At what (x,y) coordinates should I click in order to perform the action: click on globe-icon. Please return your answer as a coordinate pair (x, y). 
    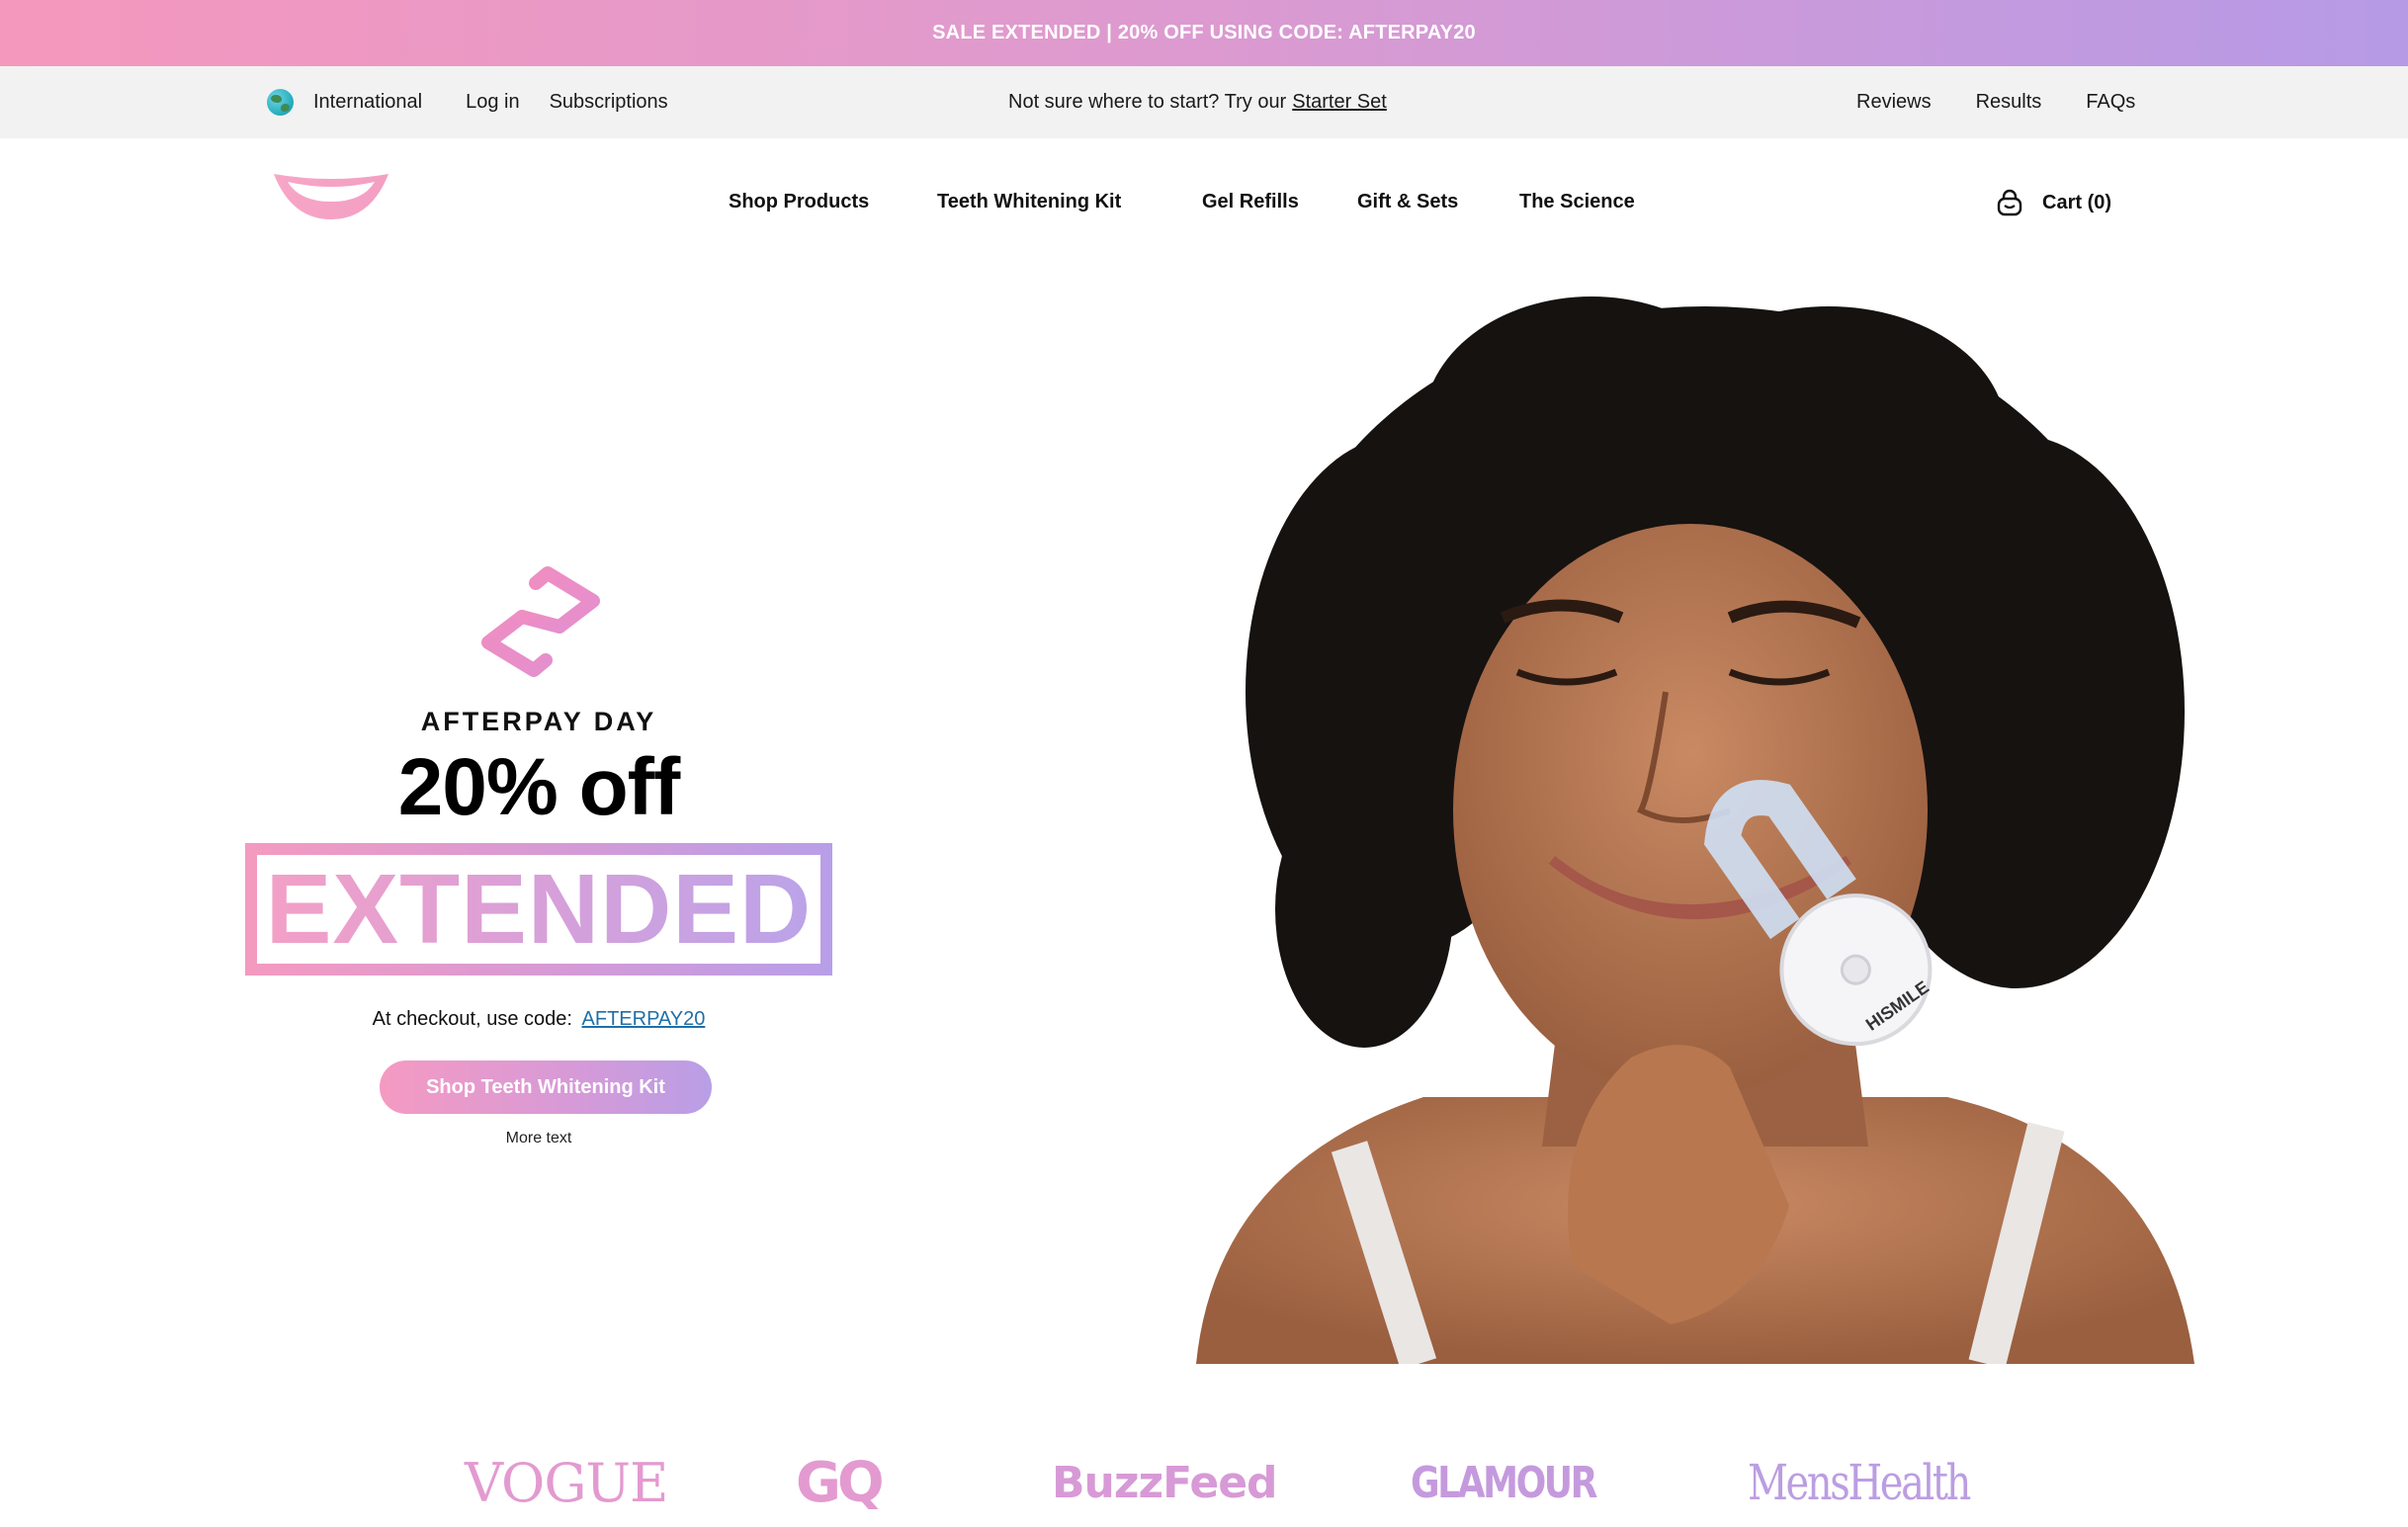
    Looking at the image, I should click on (280, 103).